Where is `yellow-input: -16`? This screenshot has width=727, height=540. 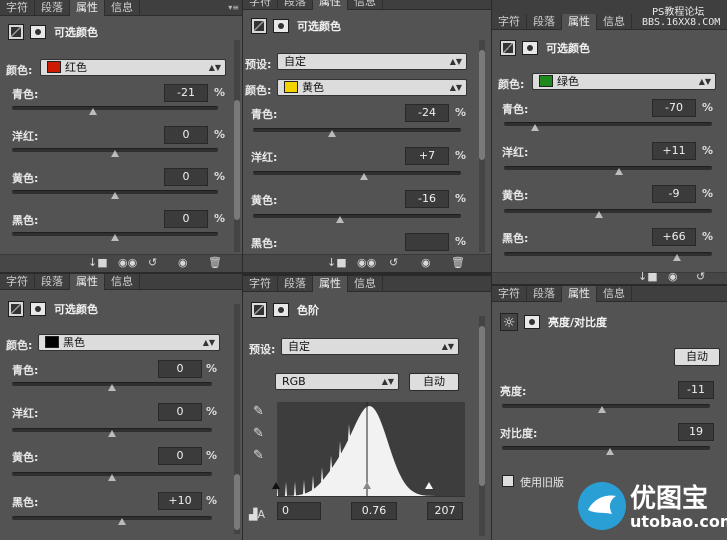
yellow-input: -16 is located at coordinates (427, 199).